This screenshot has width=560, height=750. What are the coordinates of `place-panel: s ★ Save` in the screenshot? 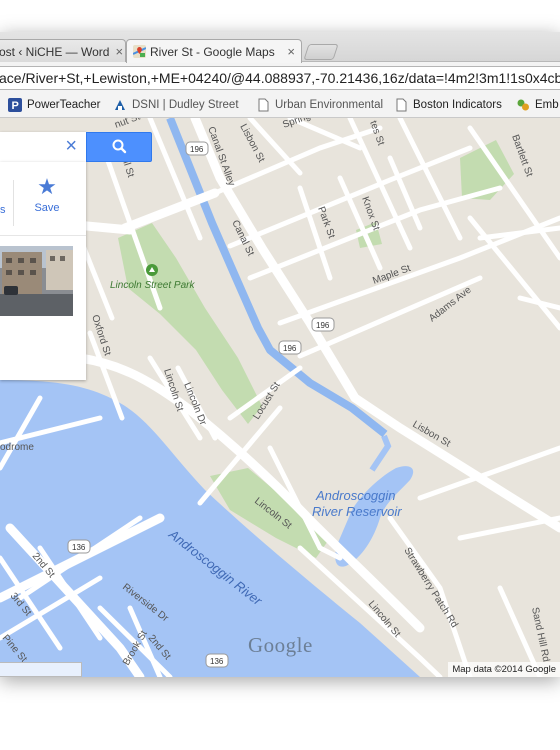 It's located at (43, 271).